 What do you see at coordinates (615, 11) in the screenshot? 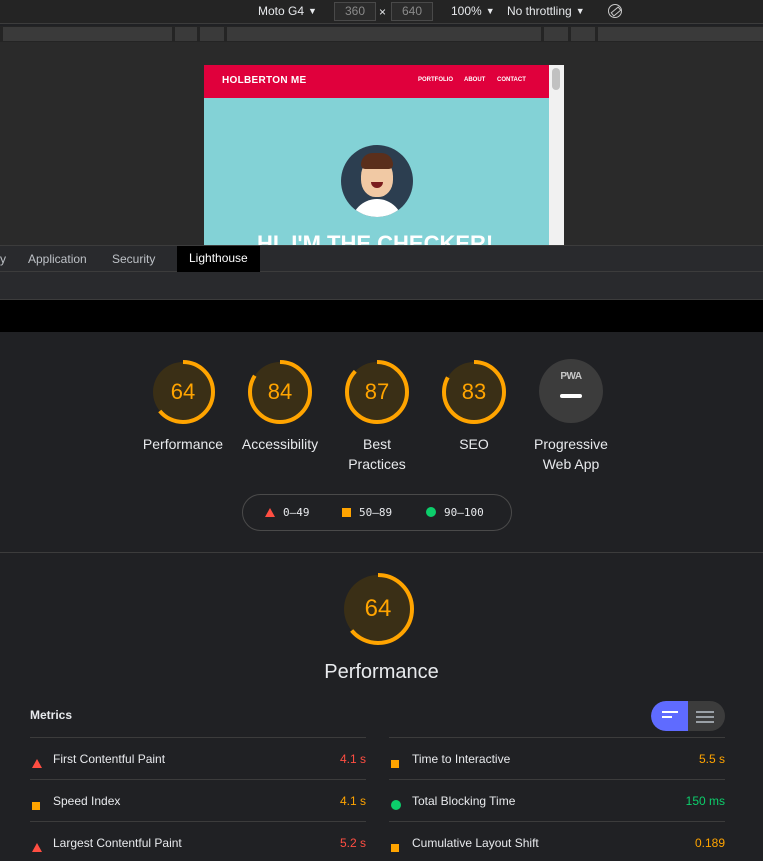
I see `rotate-icon` at bounding box center [615, 11].